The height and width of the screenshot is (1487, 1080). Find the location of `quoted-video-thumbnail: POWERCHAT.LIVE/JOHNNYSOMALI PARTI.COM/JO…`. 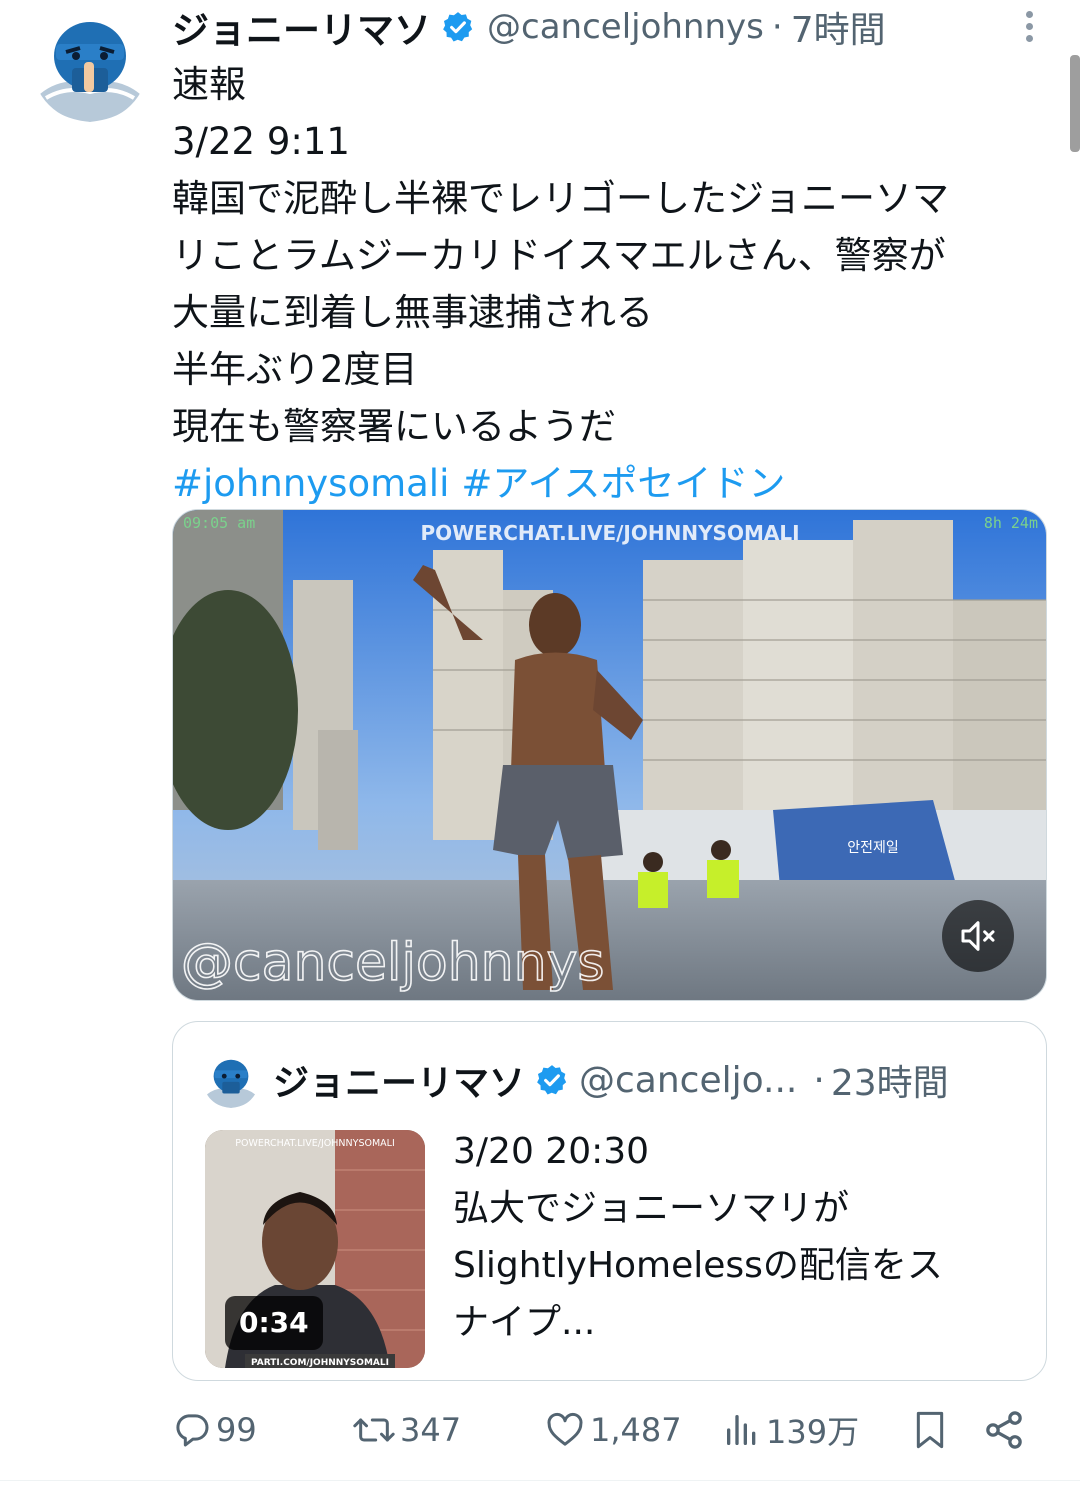

quoted-video-thumbnail: POWERCHAT.LIVE/JOHNNYSOMALI PARTI.COM/JO… is located at coordinates (315, 1249).